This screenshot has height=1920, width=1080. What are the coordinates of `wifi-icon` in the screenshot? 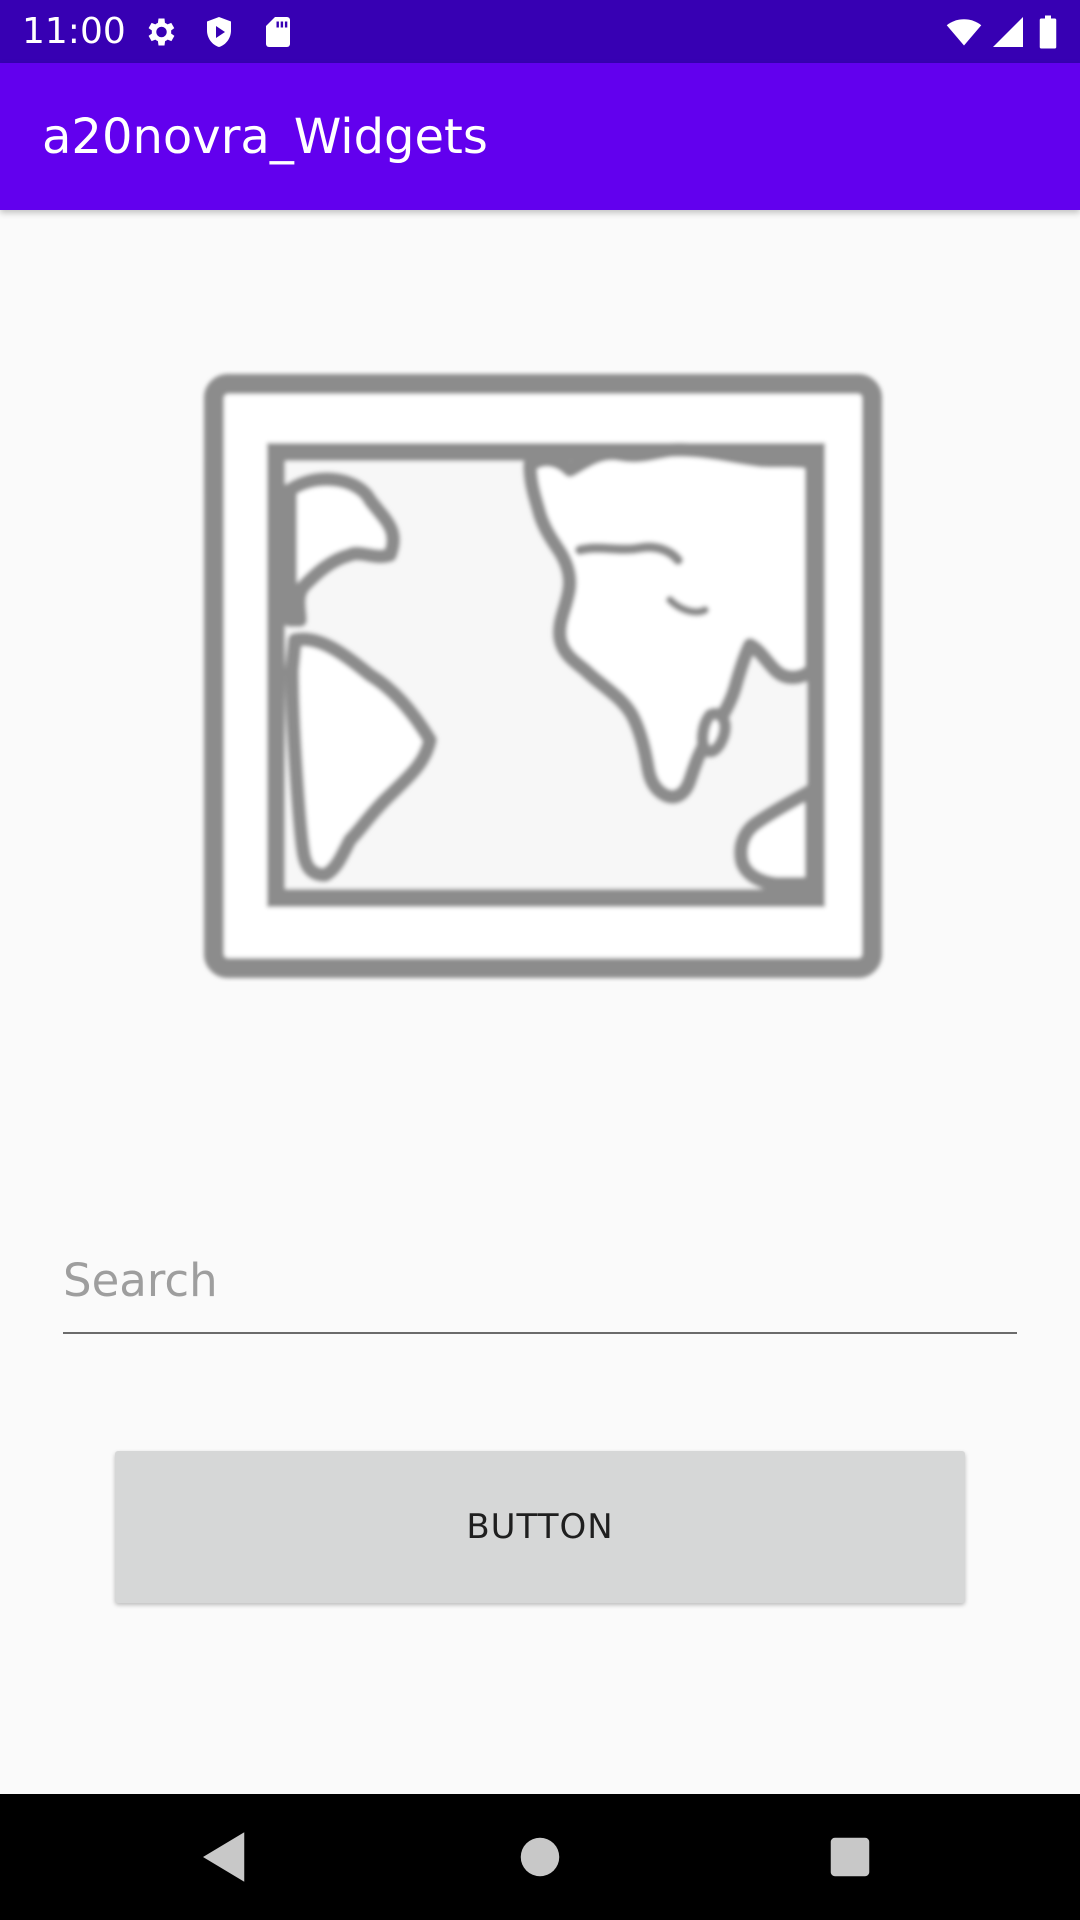 It's located at (964, 32).